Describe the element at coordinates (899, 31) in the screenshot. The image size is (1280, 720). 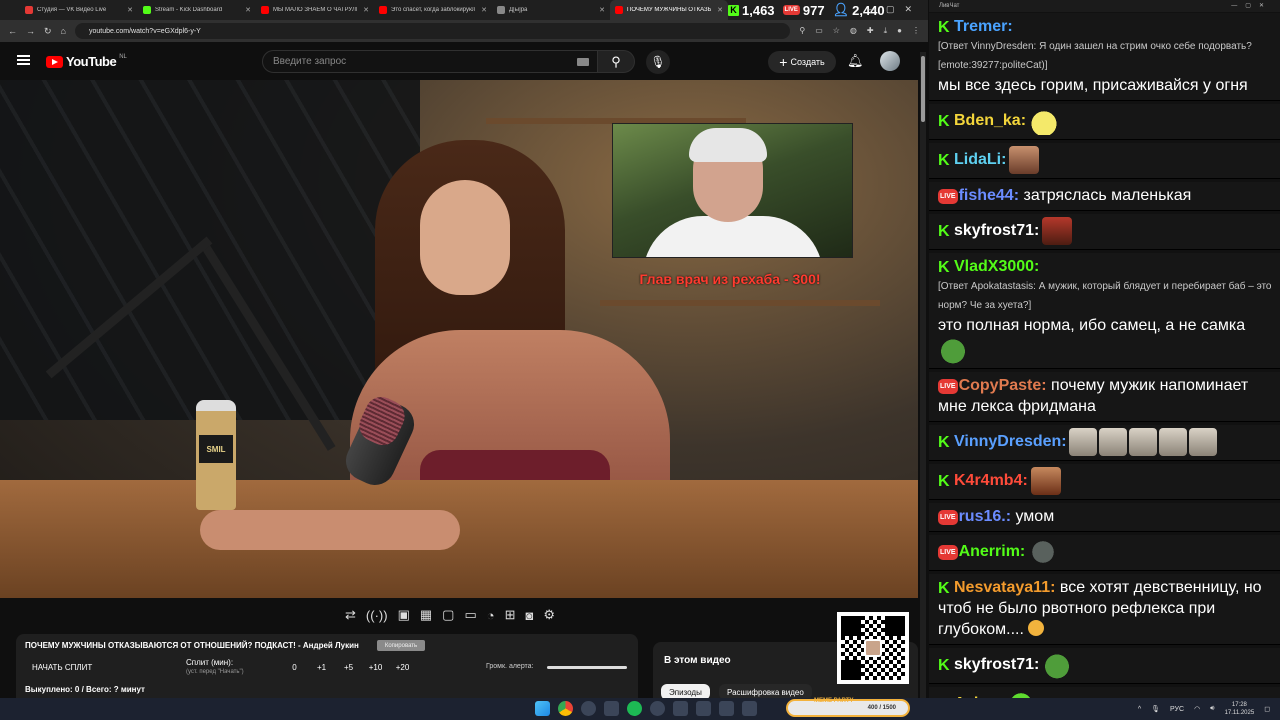
I see `profile-icon: ●` at that location.